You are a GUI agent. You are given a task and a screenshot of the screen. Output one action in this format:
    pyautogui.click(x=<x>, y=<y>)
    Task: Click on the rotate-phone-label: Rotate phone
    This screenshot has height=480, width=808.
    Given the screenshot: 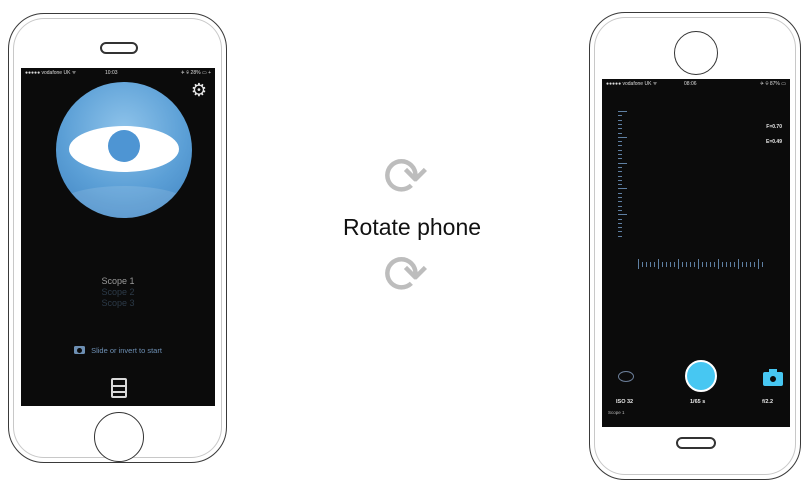 What is the action you would take?
    pyautogui.click(x=412, y=227)
    